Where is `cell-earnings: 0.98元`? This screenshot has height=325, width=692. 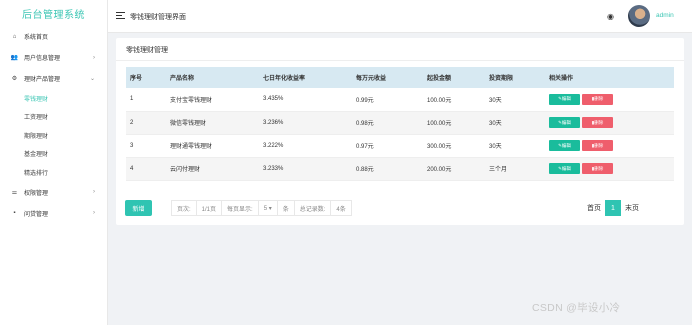
cell-earnings: 0.98元 is located at coordinates (387, 123).